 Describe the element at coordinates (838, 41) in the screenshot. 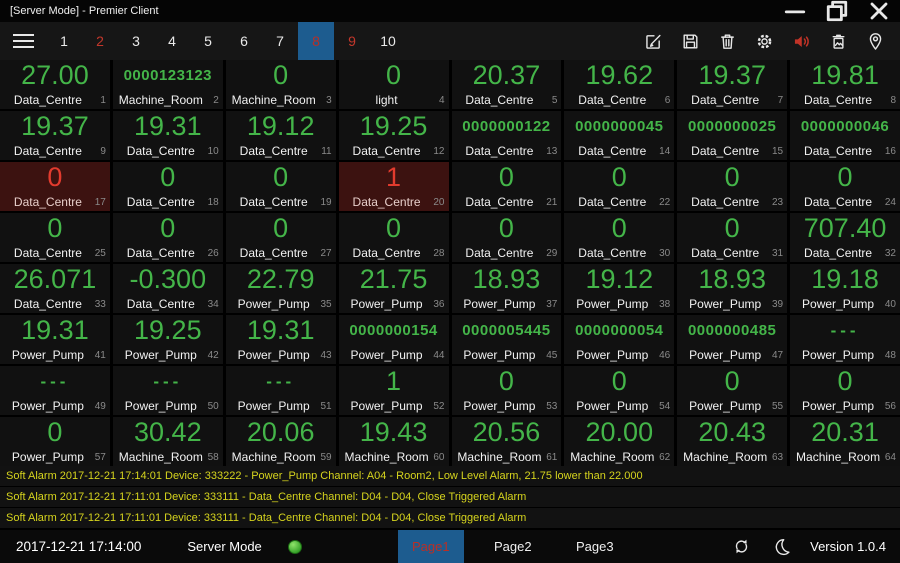

I see `clear-image-button` at that location.